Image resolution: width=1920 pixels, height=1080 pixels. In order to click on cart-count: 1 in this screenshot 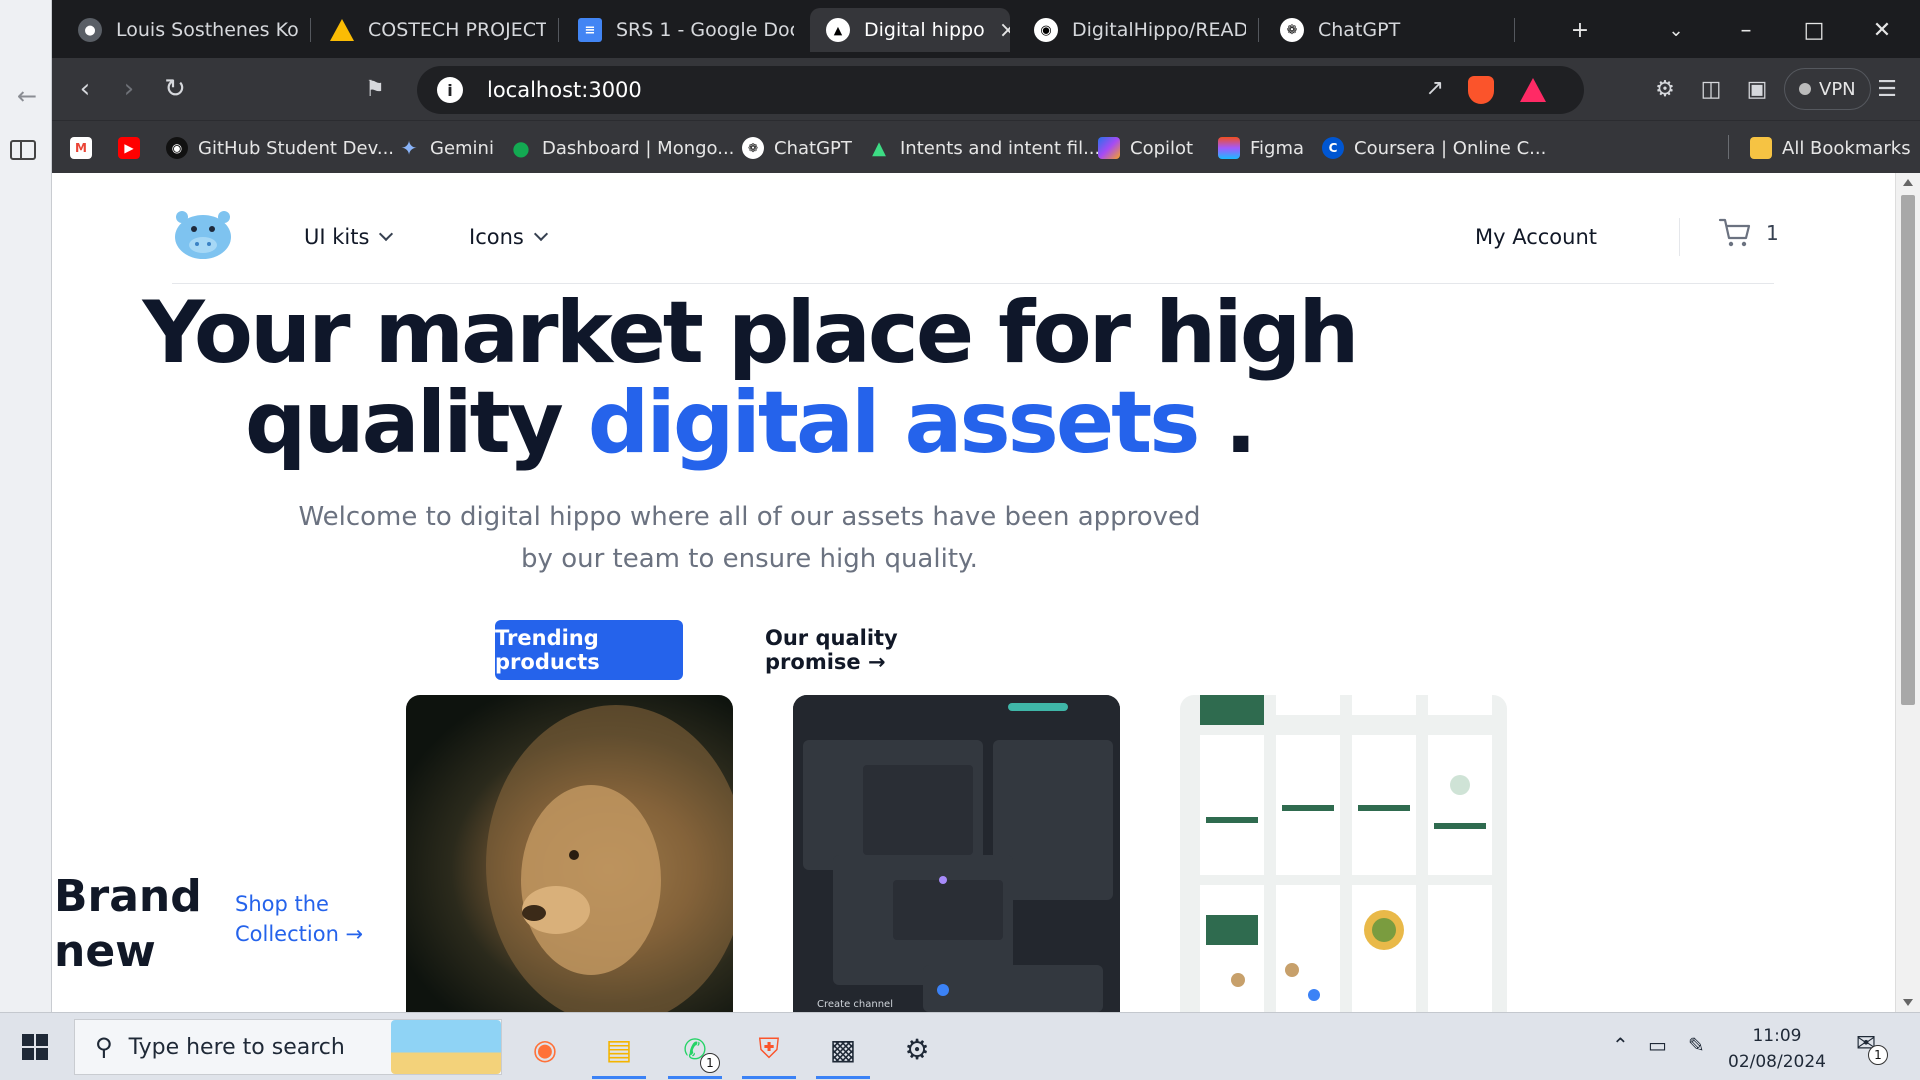, I will do `click(1772, 233)`.